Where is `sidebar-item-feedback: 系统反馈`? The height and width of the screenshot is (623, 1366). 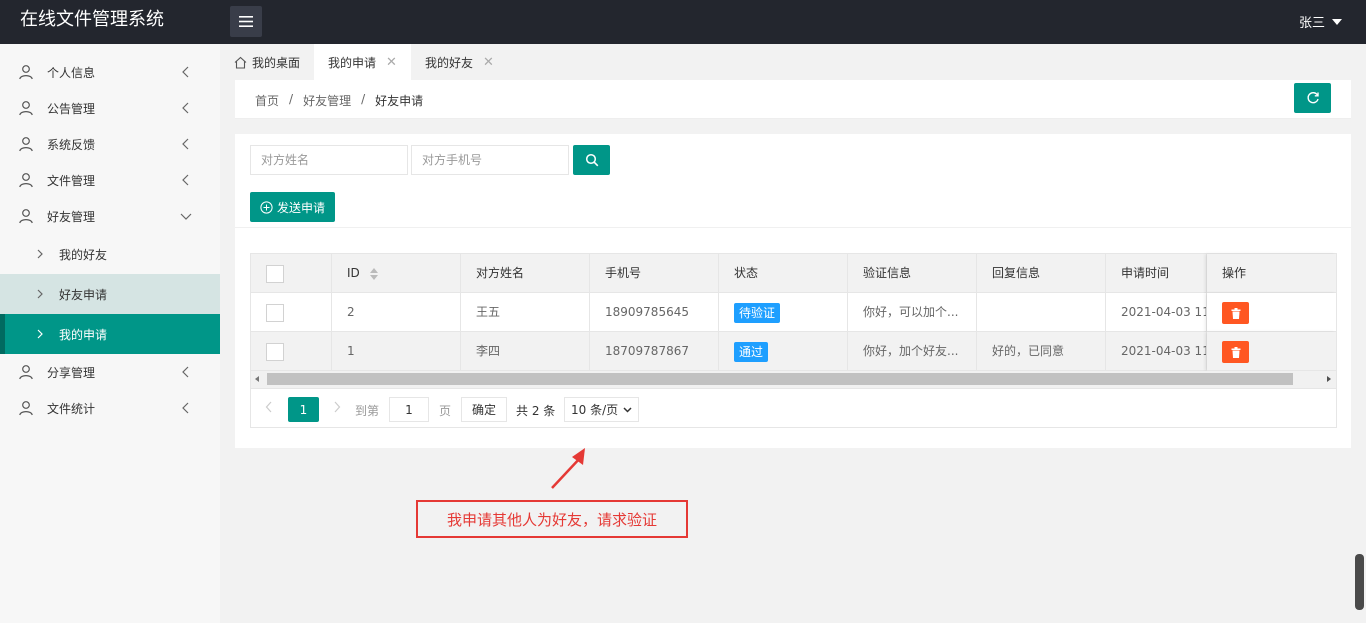
sidebar-item-feedback: 系统反馈 is located at coordinates (110, 144).